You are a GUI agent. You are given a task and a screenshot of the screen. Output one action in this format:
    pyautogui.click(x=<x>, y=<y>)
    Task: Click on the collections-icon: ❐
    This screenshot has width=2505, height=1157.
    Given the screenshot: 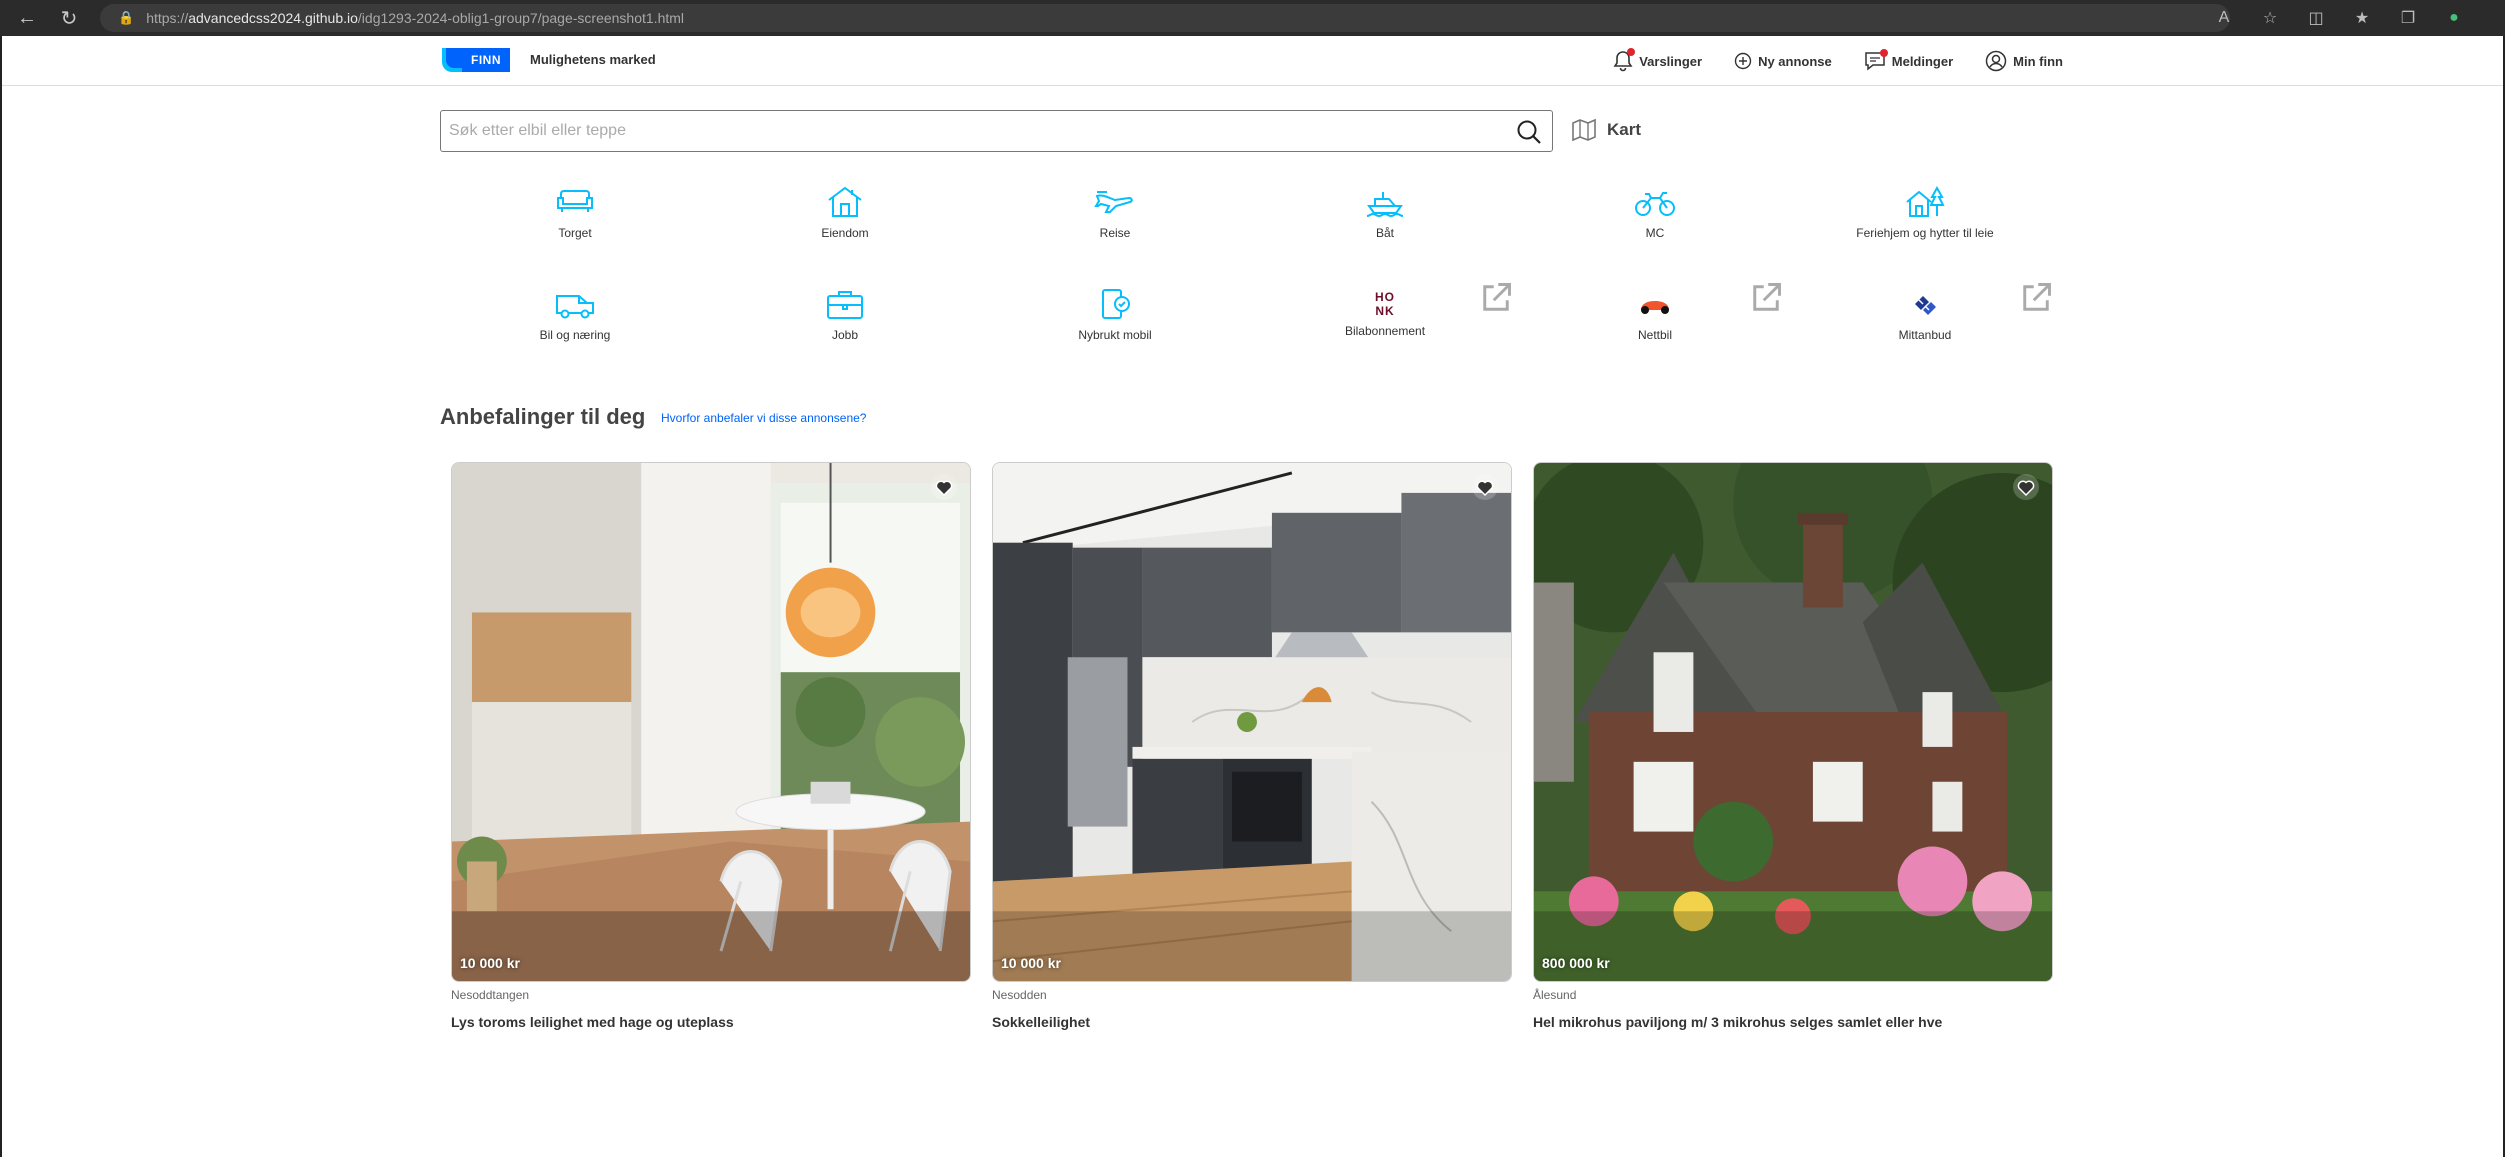 What is the action you would take?
    pyautogui.click(x=2408, y=18)
    